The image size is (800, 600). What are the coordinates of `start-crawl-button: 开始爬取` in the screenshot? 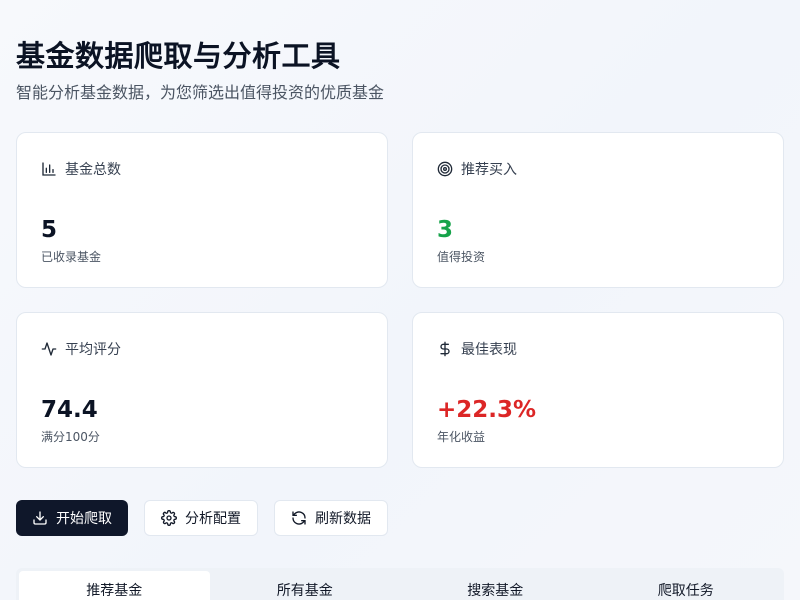 It's located at (72, 518).